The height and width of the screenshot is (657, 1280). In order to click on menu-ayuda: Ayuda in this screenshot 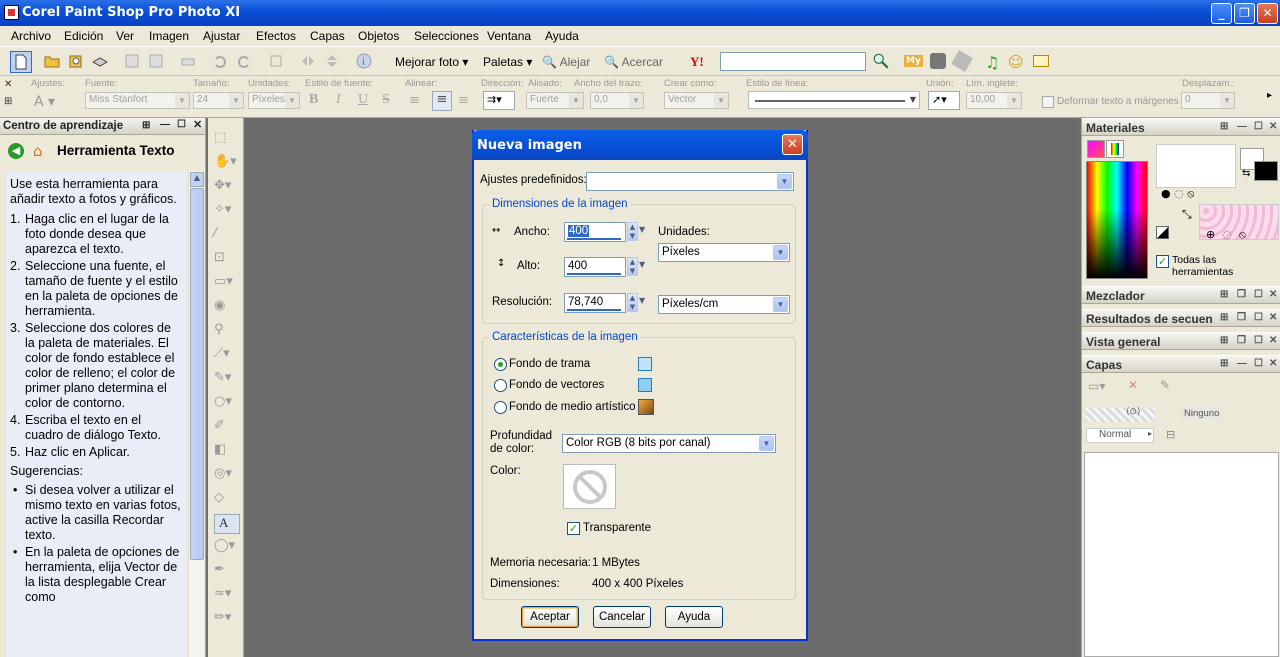, I will do `click(562, 36)`.